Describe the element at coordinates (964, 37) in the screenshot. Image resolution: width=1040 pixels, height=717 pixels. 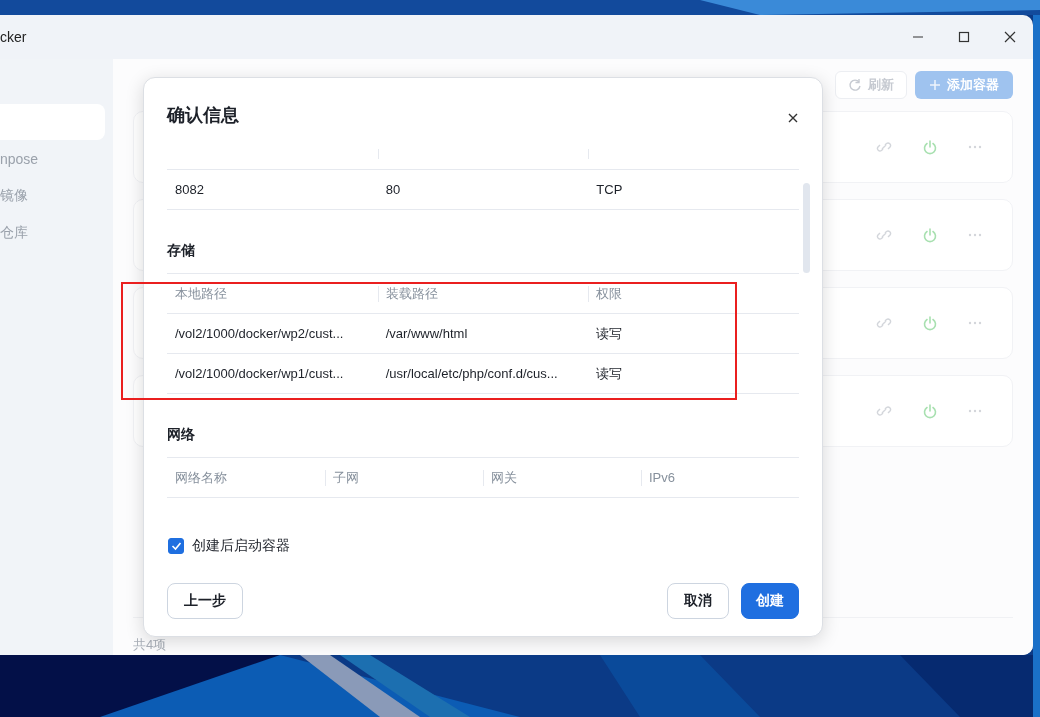
I see `maximize-icon` at that location.